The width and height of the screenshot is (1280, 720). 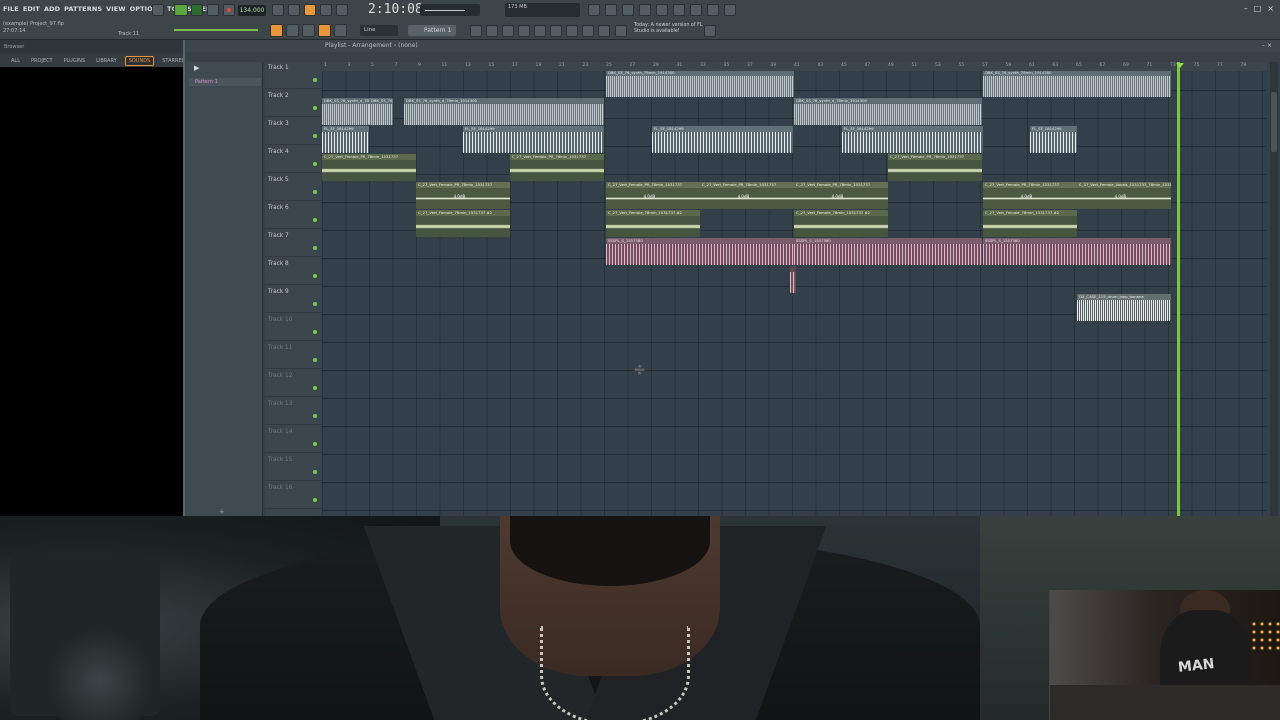 I want to click on track-header: Track 13, so click(x=293, y=411).